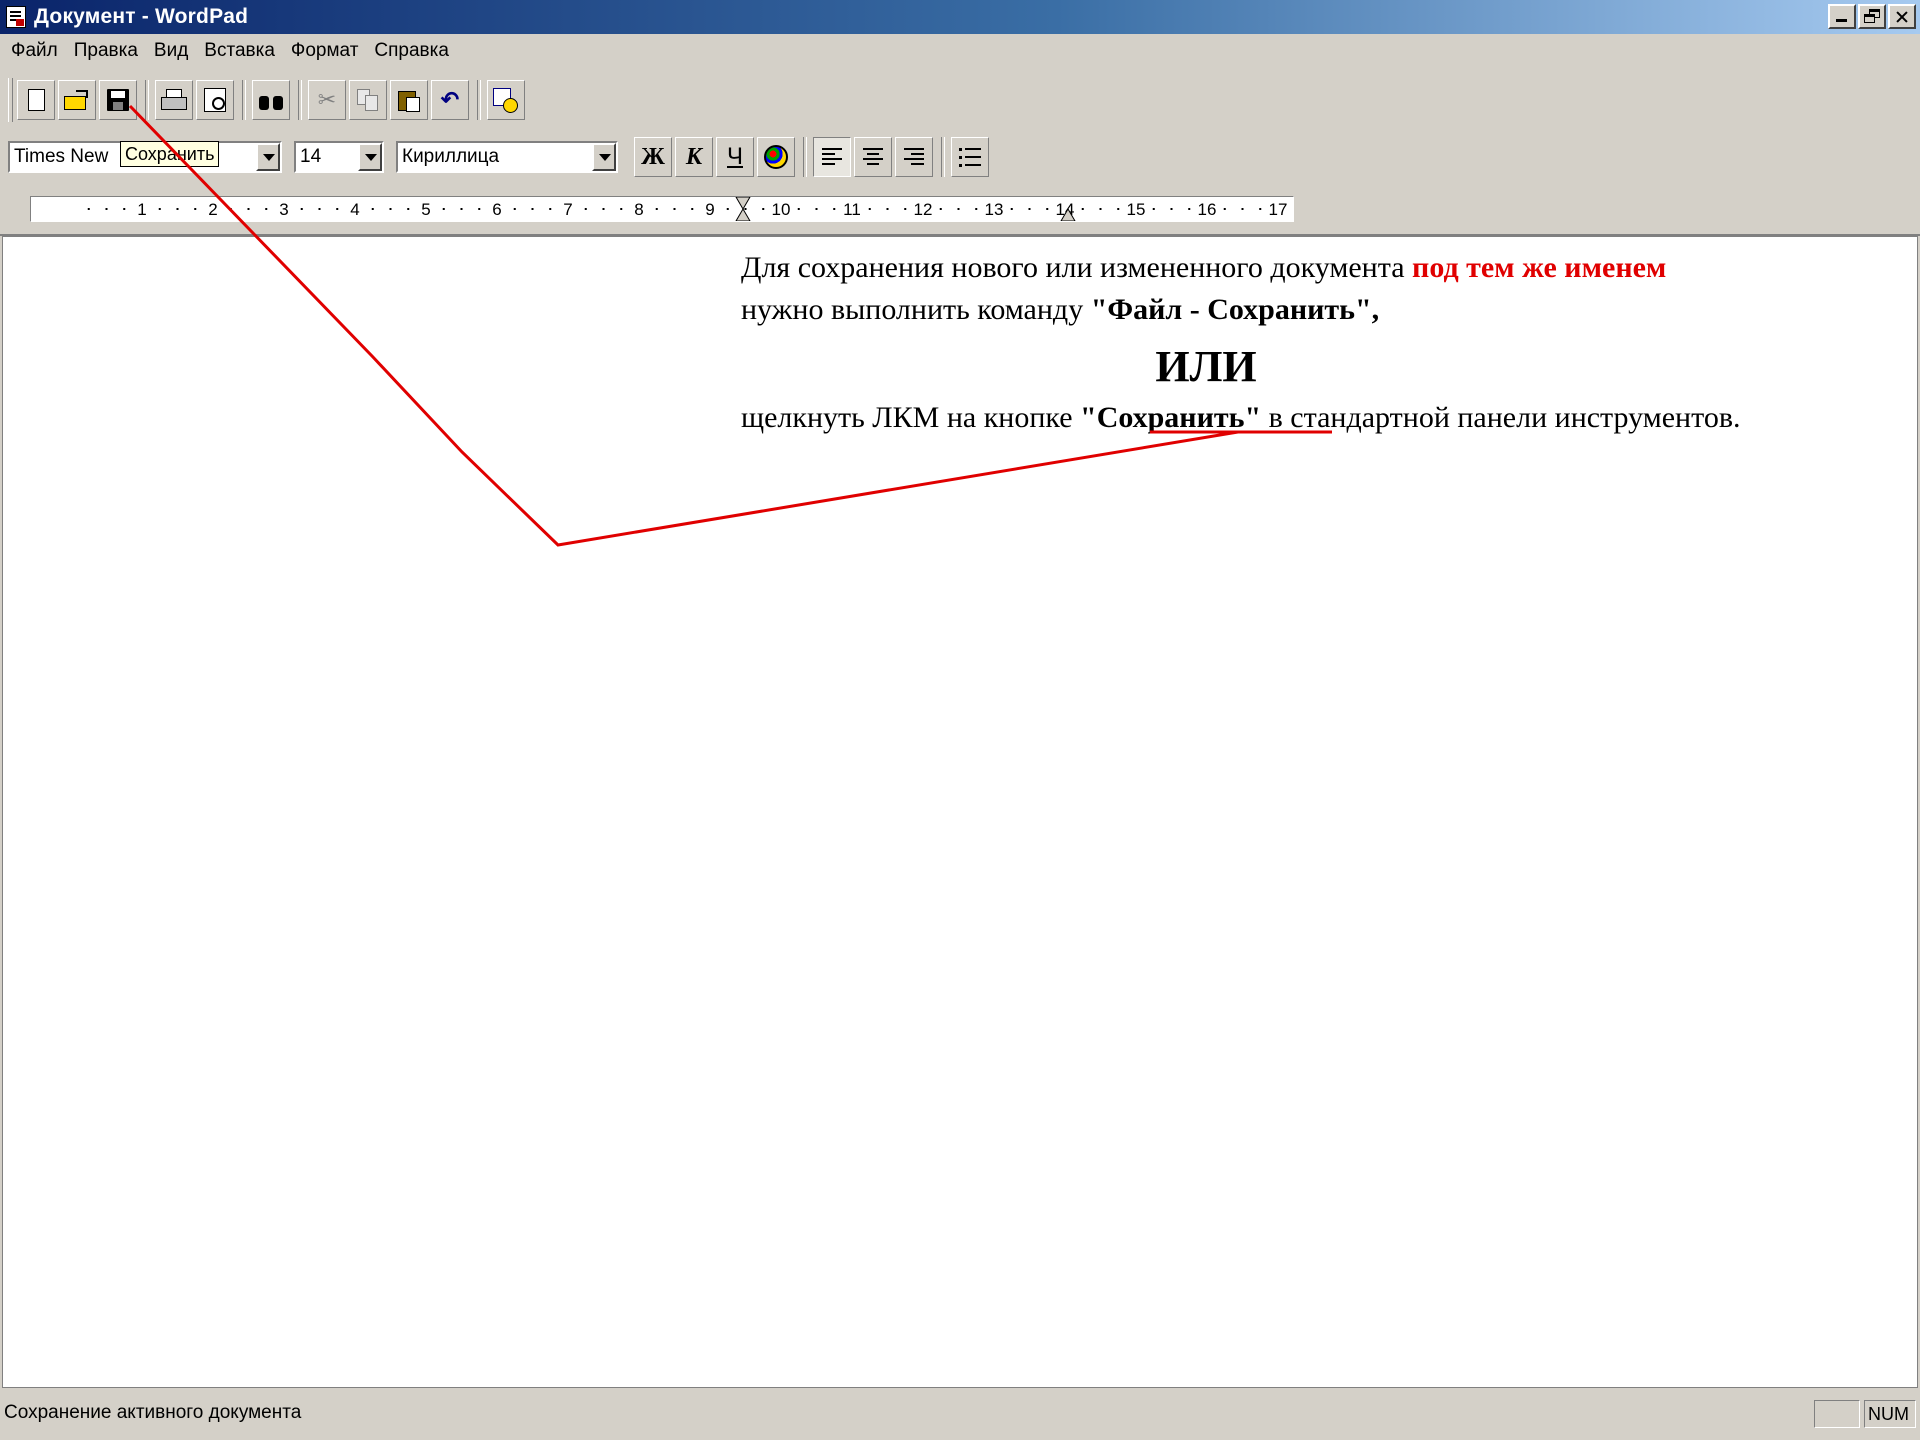  I want to click on align-left-icon, so click(832, 157).